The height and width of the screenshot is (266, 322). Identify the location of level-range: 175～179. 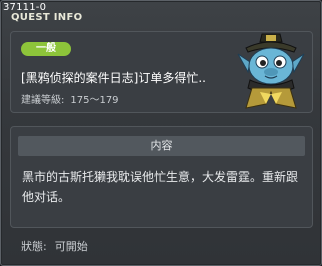
(94, 100).